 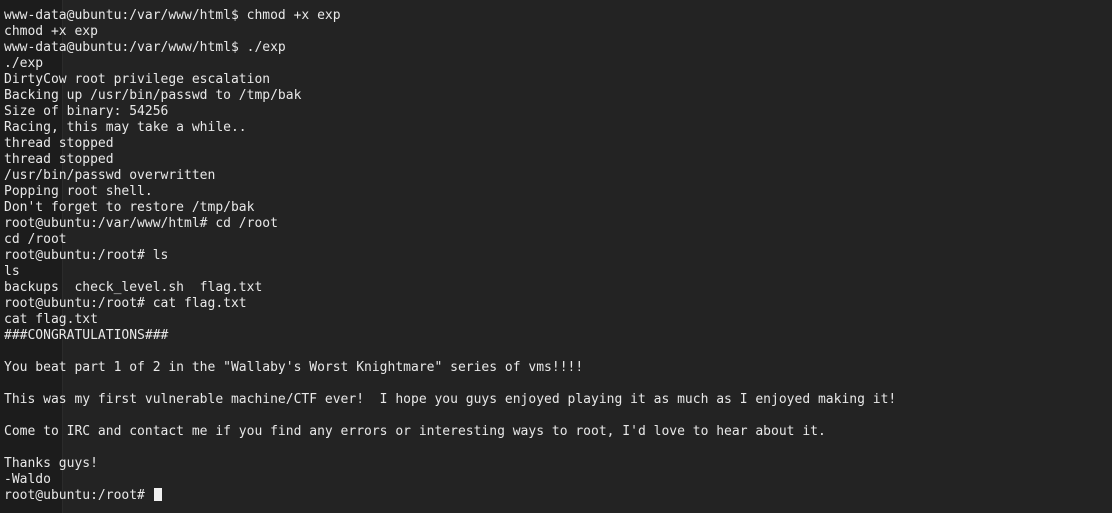 What do you see at coordinates (141, 223) in the screenshot?
I see `terminal-line: root@ubuntu:/var/www/html# cd /root` at bounding box center [141, 223].